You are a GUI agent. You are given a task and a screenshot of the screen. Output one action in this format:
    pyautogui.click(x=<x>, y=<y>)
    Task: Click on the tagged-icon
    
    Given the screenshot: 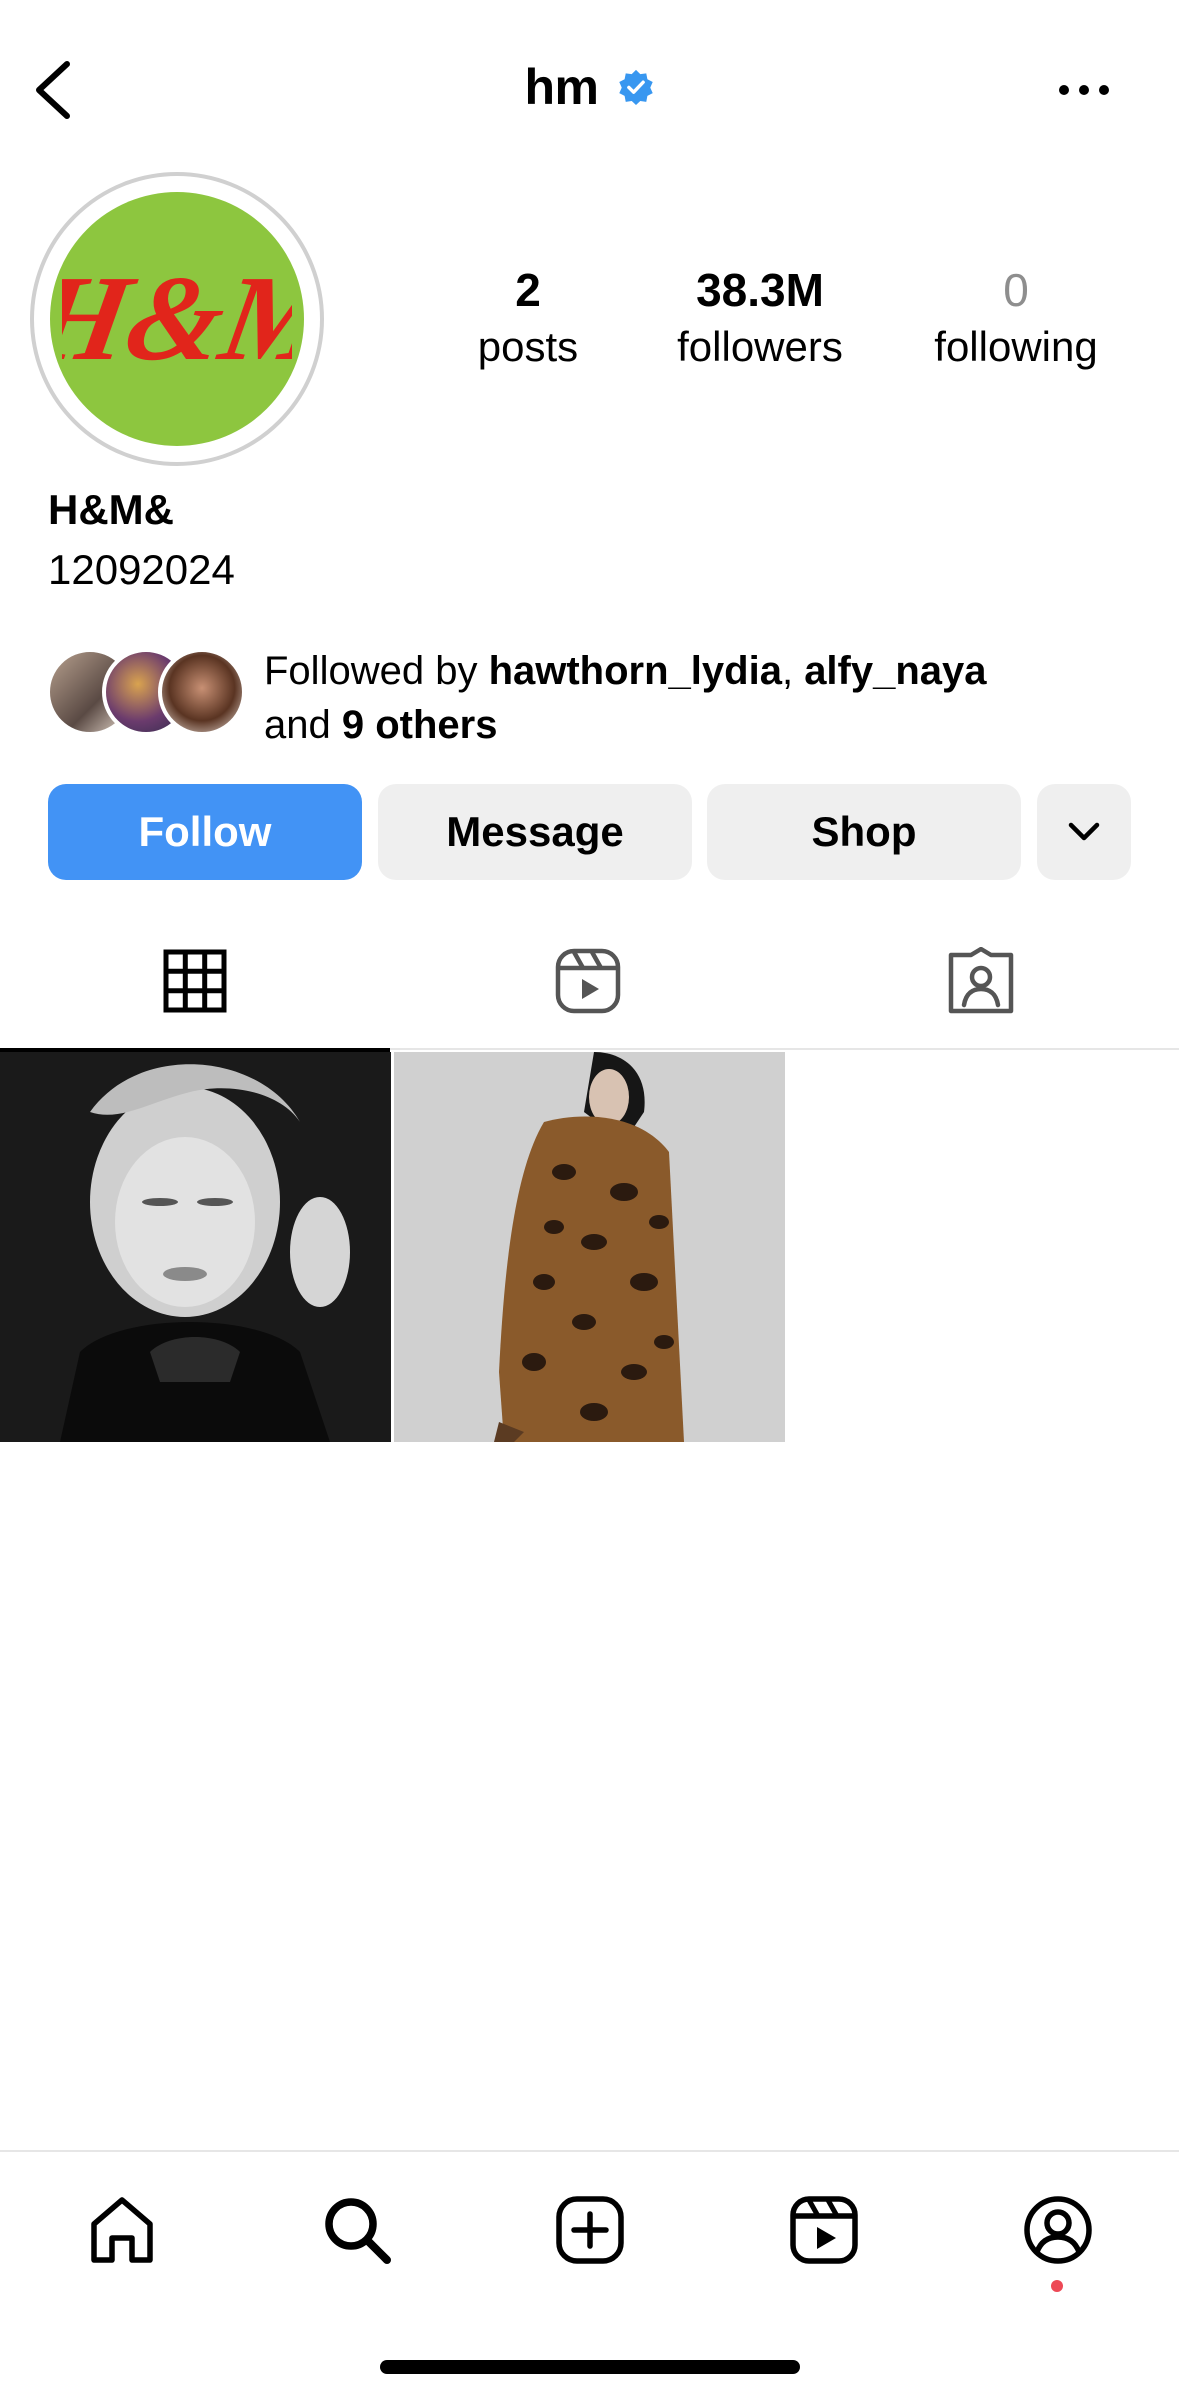 What is the action you would take?
    pyautogui.click(x=981, y=980)
    